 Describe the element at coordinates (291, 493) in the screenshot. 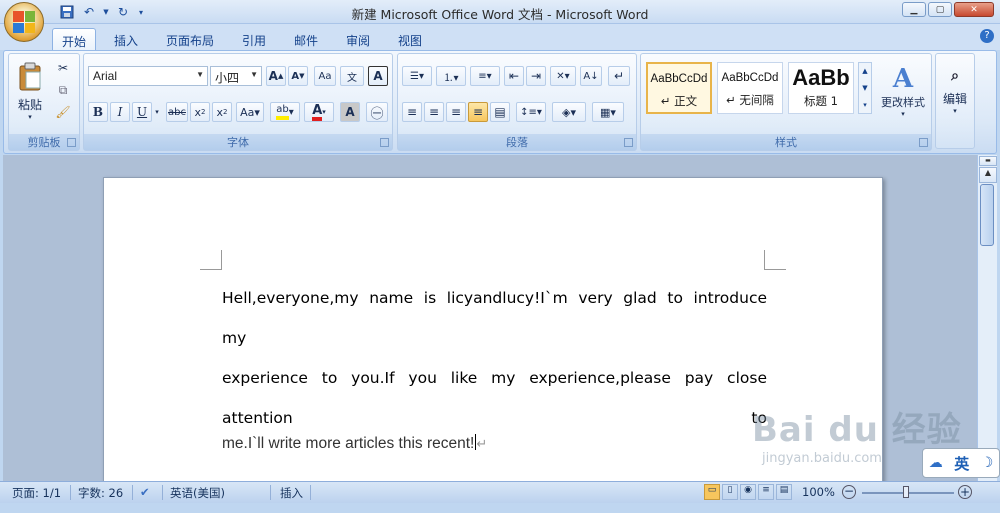

I see `insert-mode: 插入` at that location.